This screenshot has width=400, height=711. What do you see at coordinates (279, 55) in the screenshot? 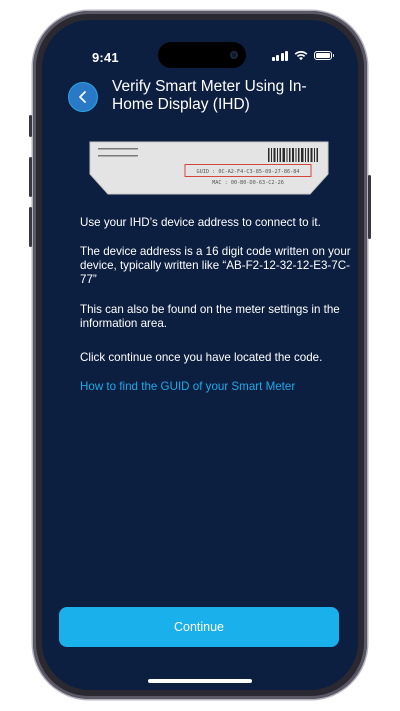
I see `cellular-signal-icon` at bounding box center [279, 55].